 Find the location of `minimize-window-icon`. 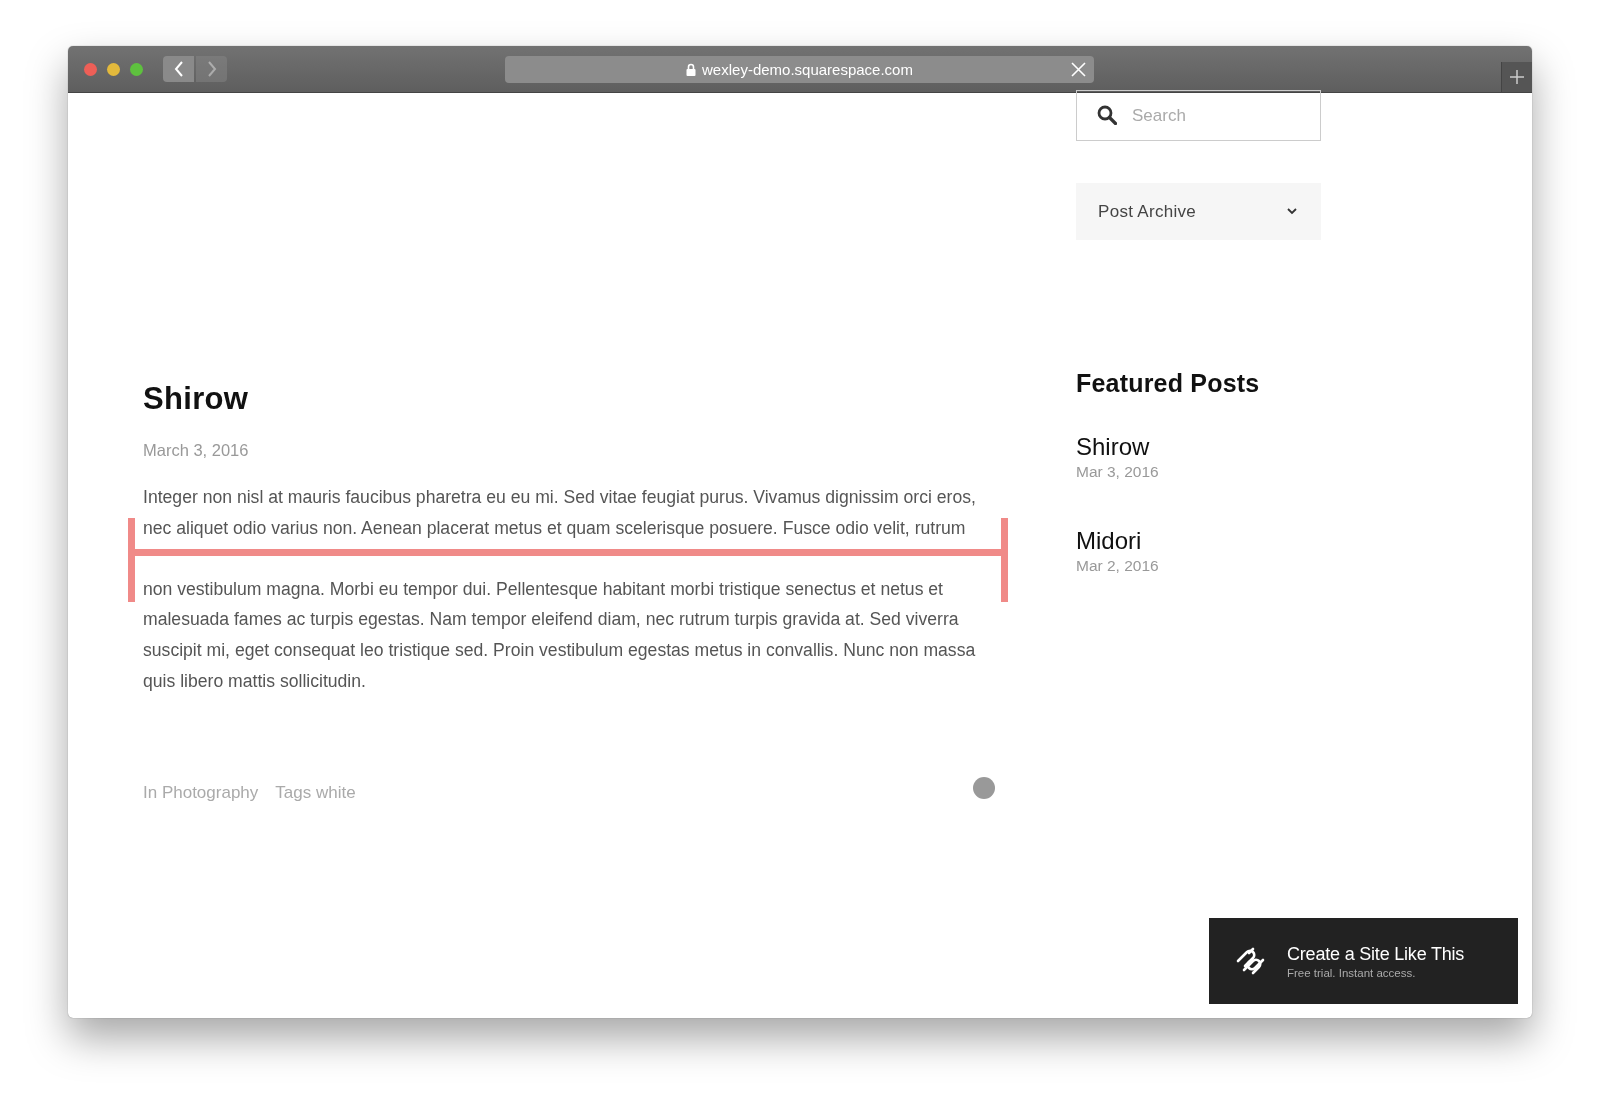

minimize-window-icon is located at coordinates (113, 69).